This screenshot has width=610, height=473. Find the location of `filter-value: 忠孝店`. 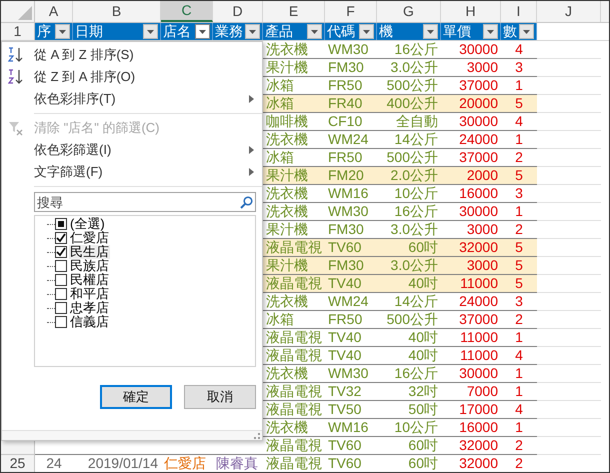

filter-value: 忠孝店 is located at coordinates (89, 308).